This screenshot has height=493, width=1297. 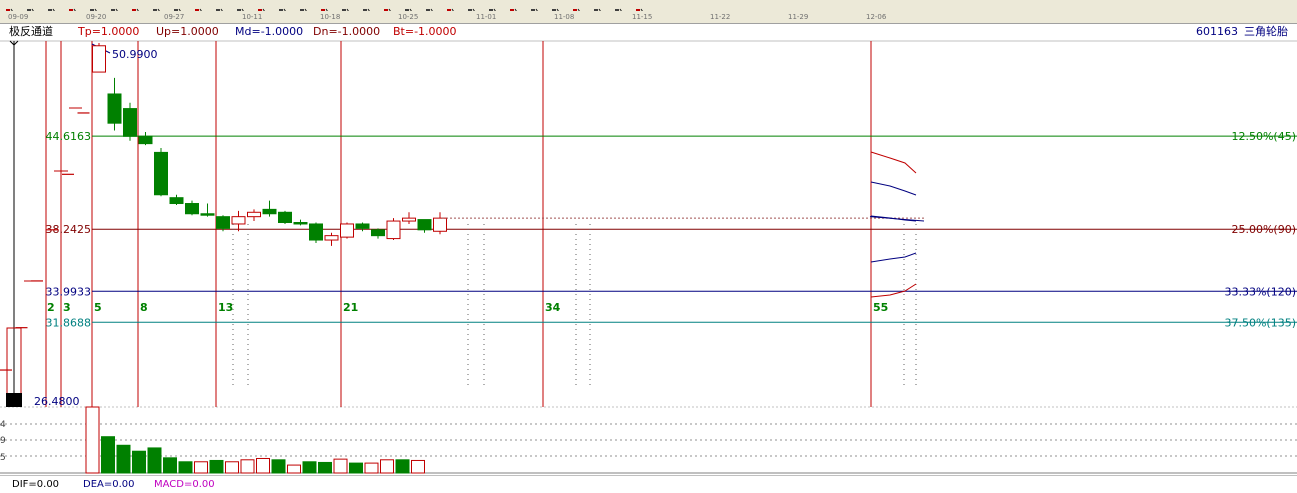 What do you see at coordinates (135, 54) in the screenshot?
I see `high-price-label: 50.9900` at bounding box center [135, 54].